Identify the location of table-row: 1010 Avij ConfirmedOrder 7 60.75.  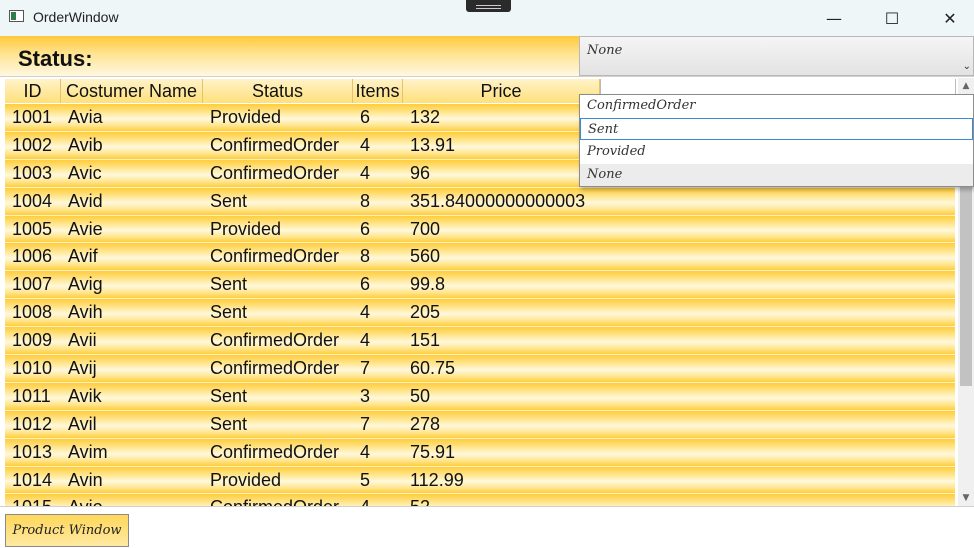
(480, 369).